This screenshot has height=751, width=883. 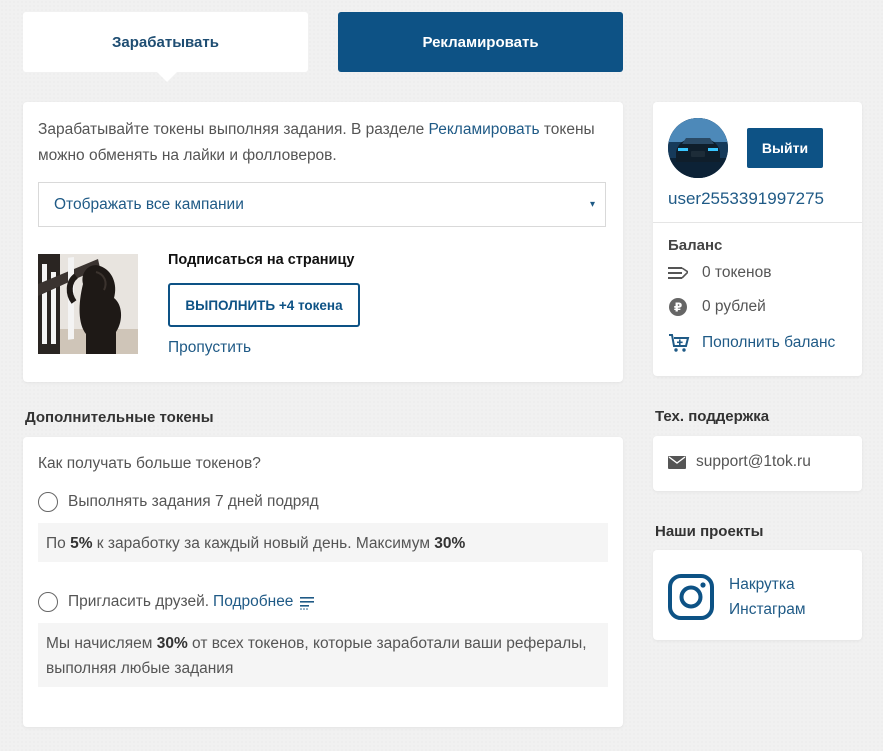 I want to click on tab-advertise: Рекламировать, so click(x=480, y=42).